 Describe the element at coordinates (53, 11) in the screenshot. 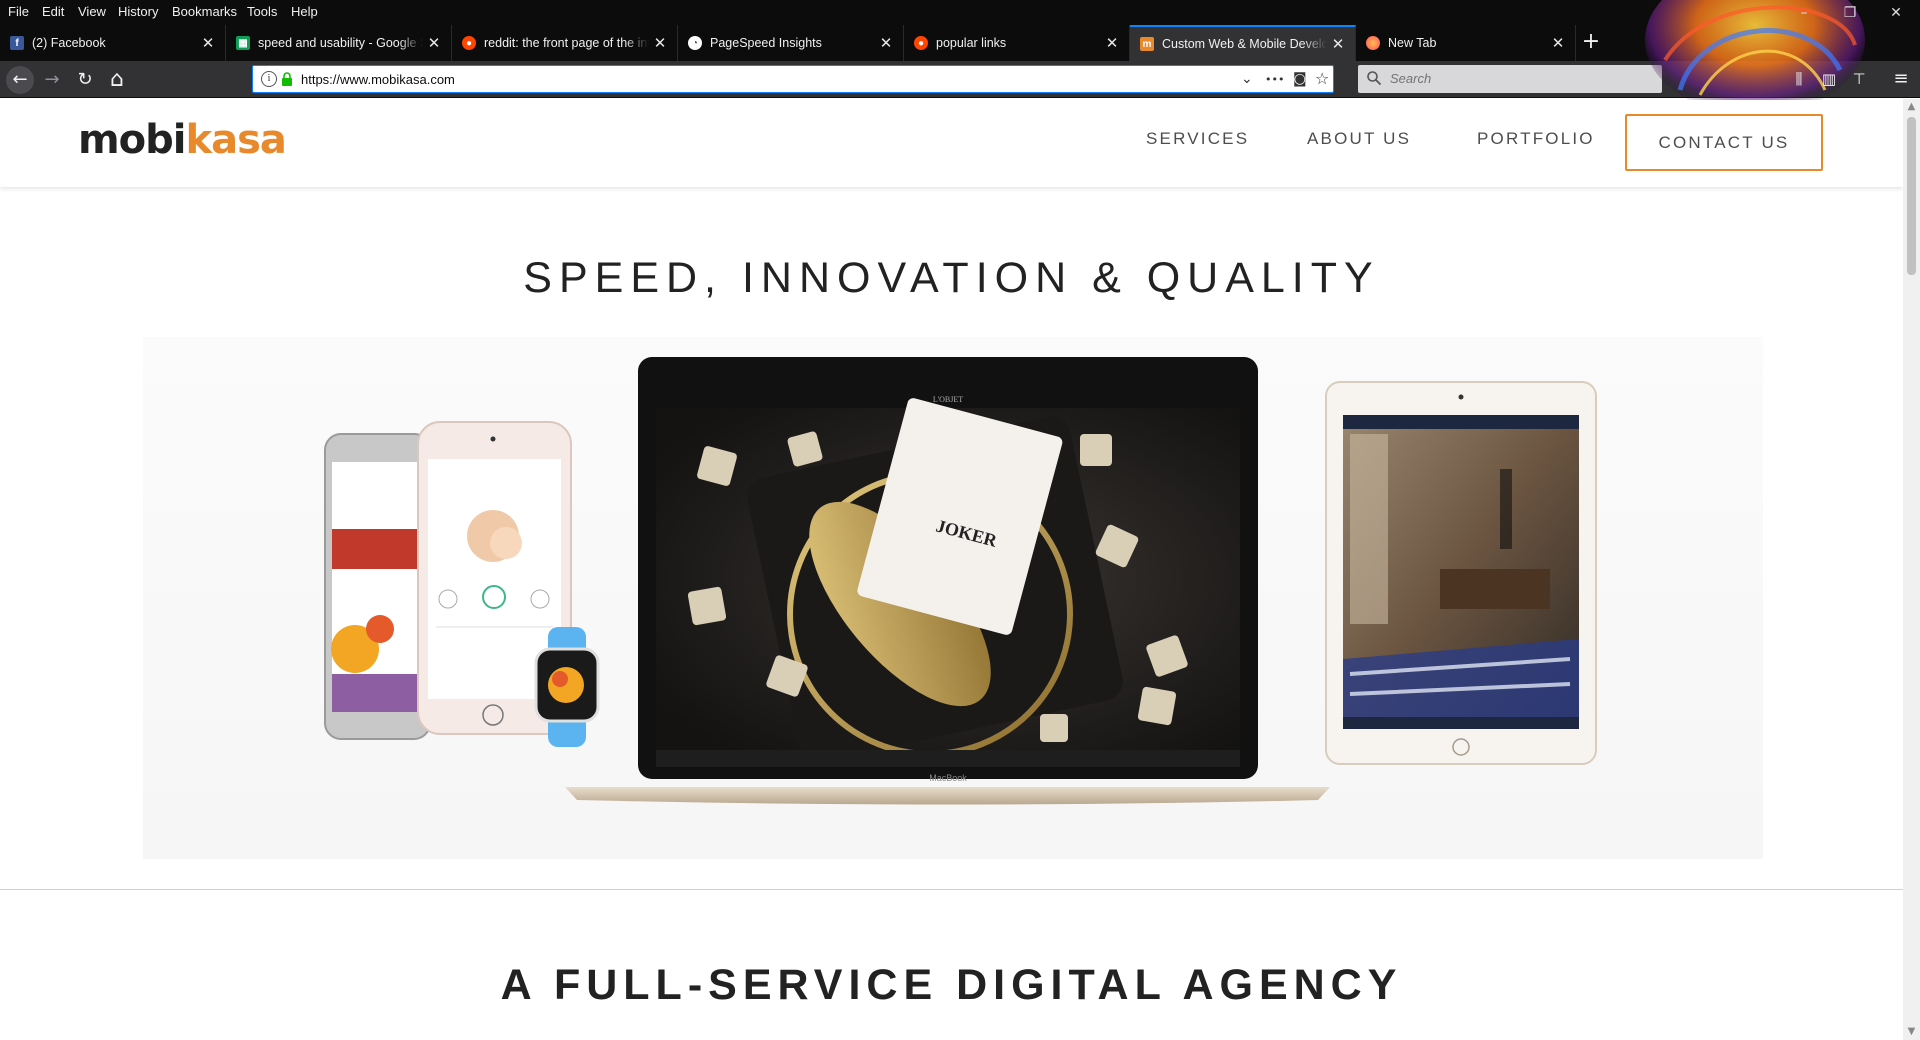

I see `menu-edit: Edit` at that location.